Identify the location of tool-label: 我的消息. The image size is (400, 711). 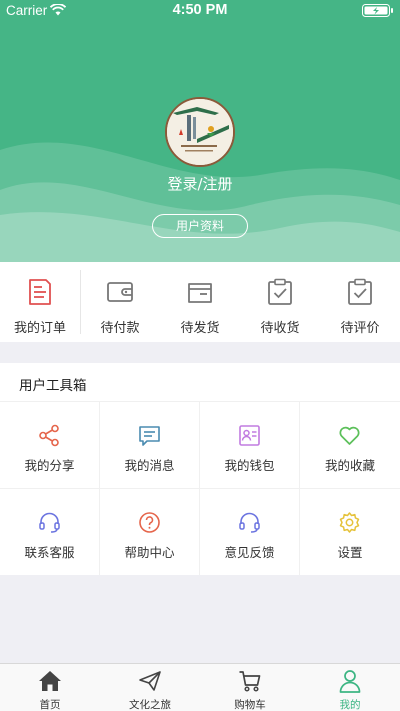
(149, 465).